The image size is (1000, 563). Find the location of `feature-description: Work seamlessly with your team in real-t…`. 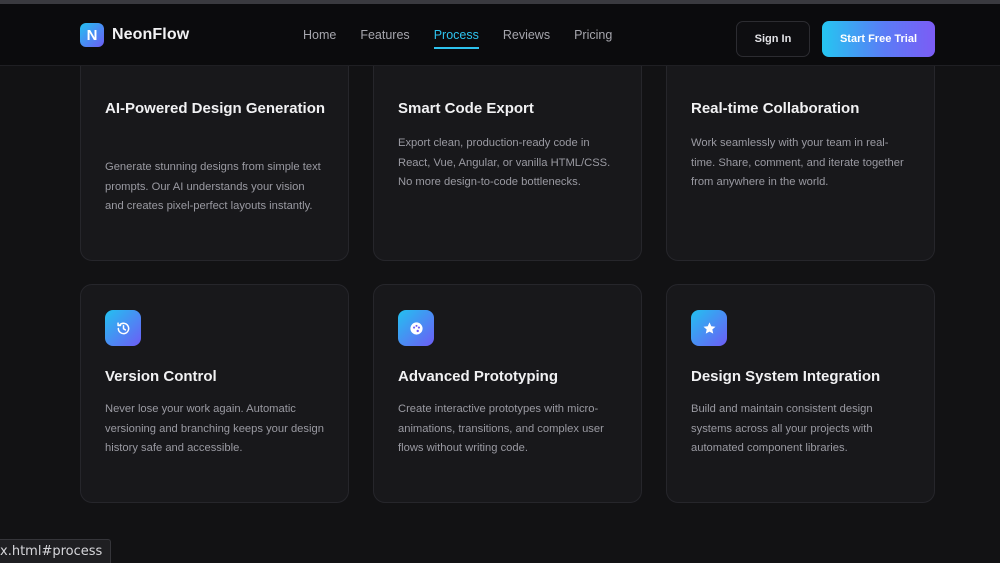

feature-description: Work seamlessly with your team in real-t… is located at coordinates (797, 162).